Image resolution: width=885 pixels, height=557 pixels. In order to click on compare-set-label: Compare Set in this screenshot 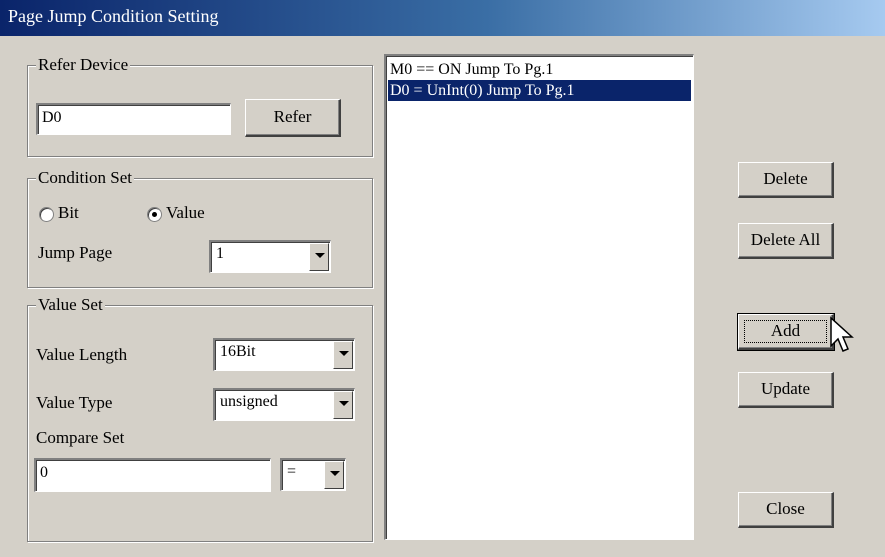, I will do `click(80, 437)`.